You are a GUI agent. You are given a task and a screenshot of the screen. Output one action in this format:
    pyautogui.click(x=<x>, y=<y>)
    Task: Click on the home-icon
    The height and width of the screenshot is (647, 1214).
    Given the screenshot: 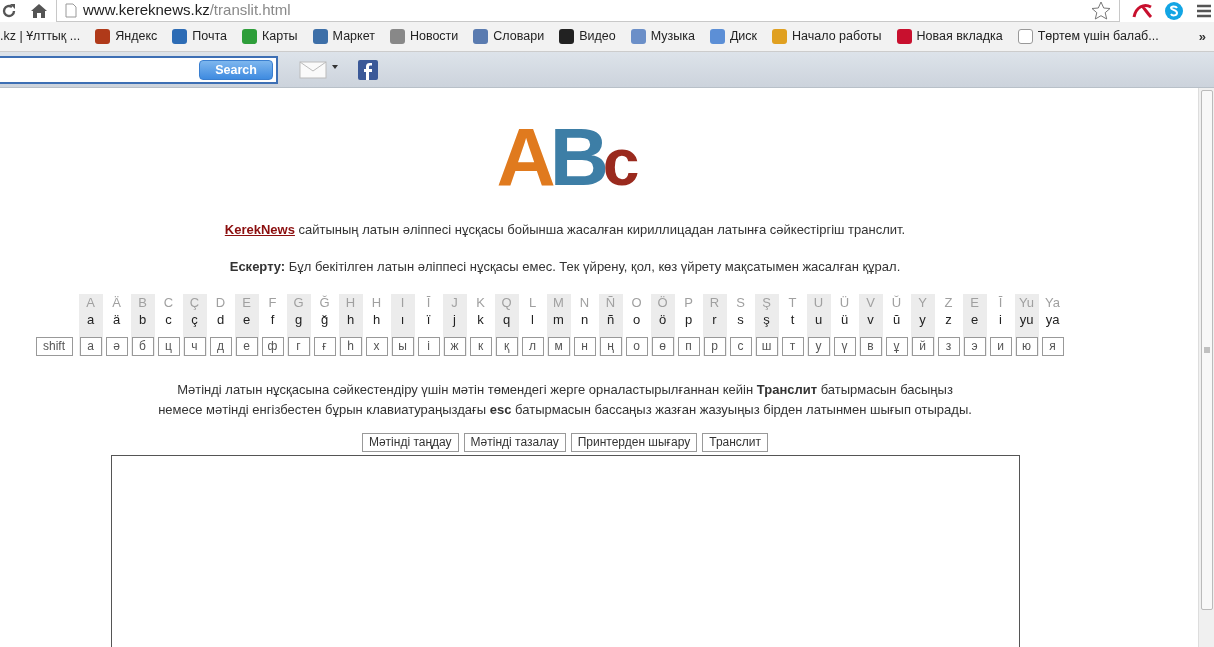 What is the action you would take?
    pyautogui.click(x=39, y=11)
    